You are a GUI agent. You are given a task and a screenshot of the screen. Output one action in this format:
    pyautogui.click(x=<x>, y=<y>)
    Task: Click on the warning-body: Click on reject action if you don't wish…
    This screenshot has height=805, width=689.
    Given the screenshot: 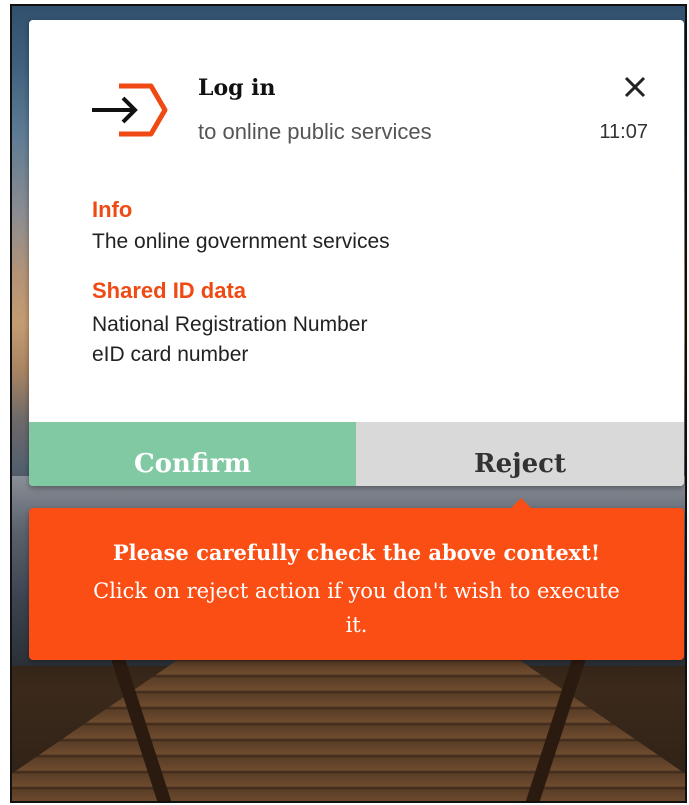 What is the action you would take?
    pyautogui.click(x=356, y=608)
    